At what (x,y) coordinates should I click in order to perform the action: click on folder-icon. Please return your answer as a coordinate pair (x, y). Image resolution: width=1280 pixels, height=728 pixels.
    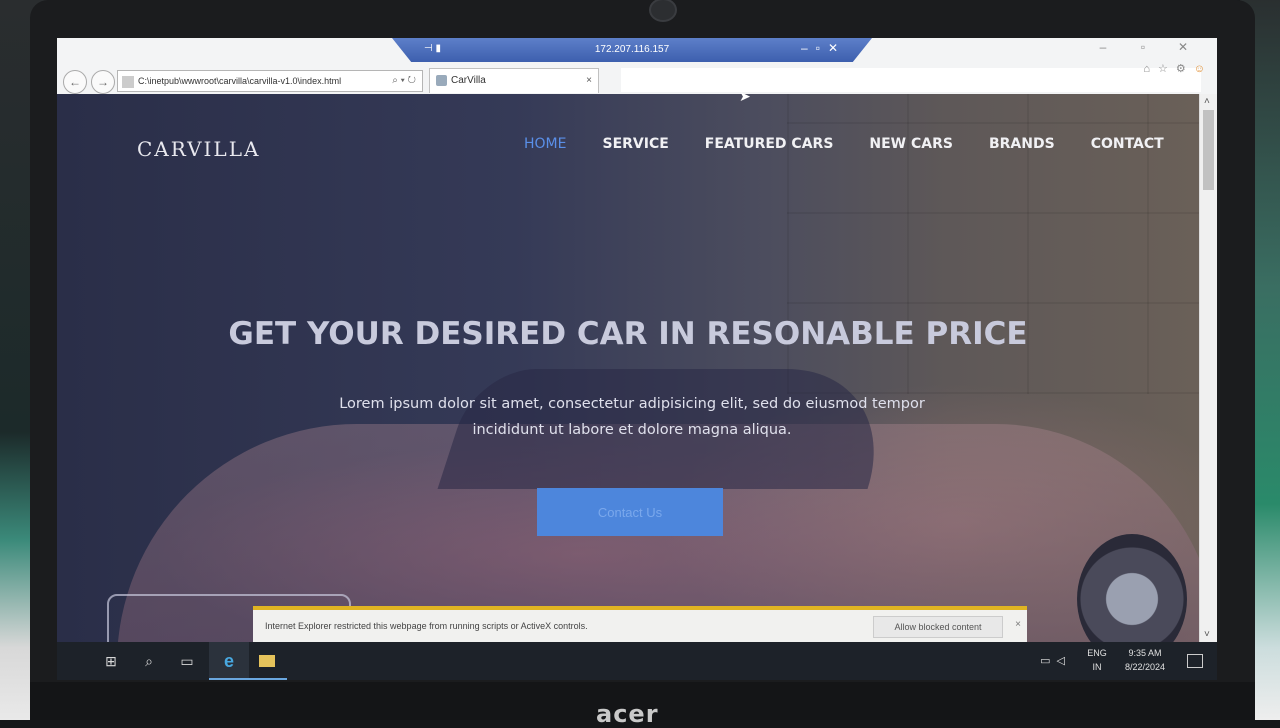
    Looking at the image, I should click on (267, 661).